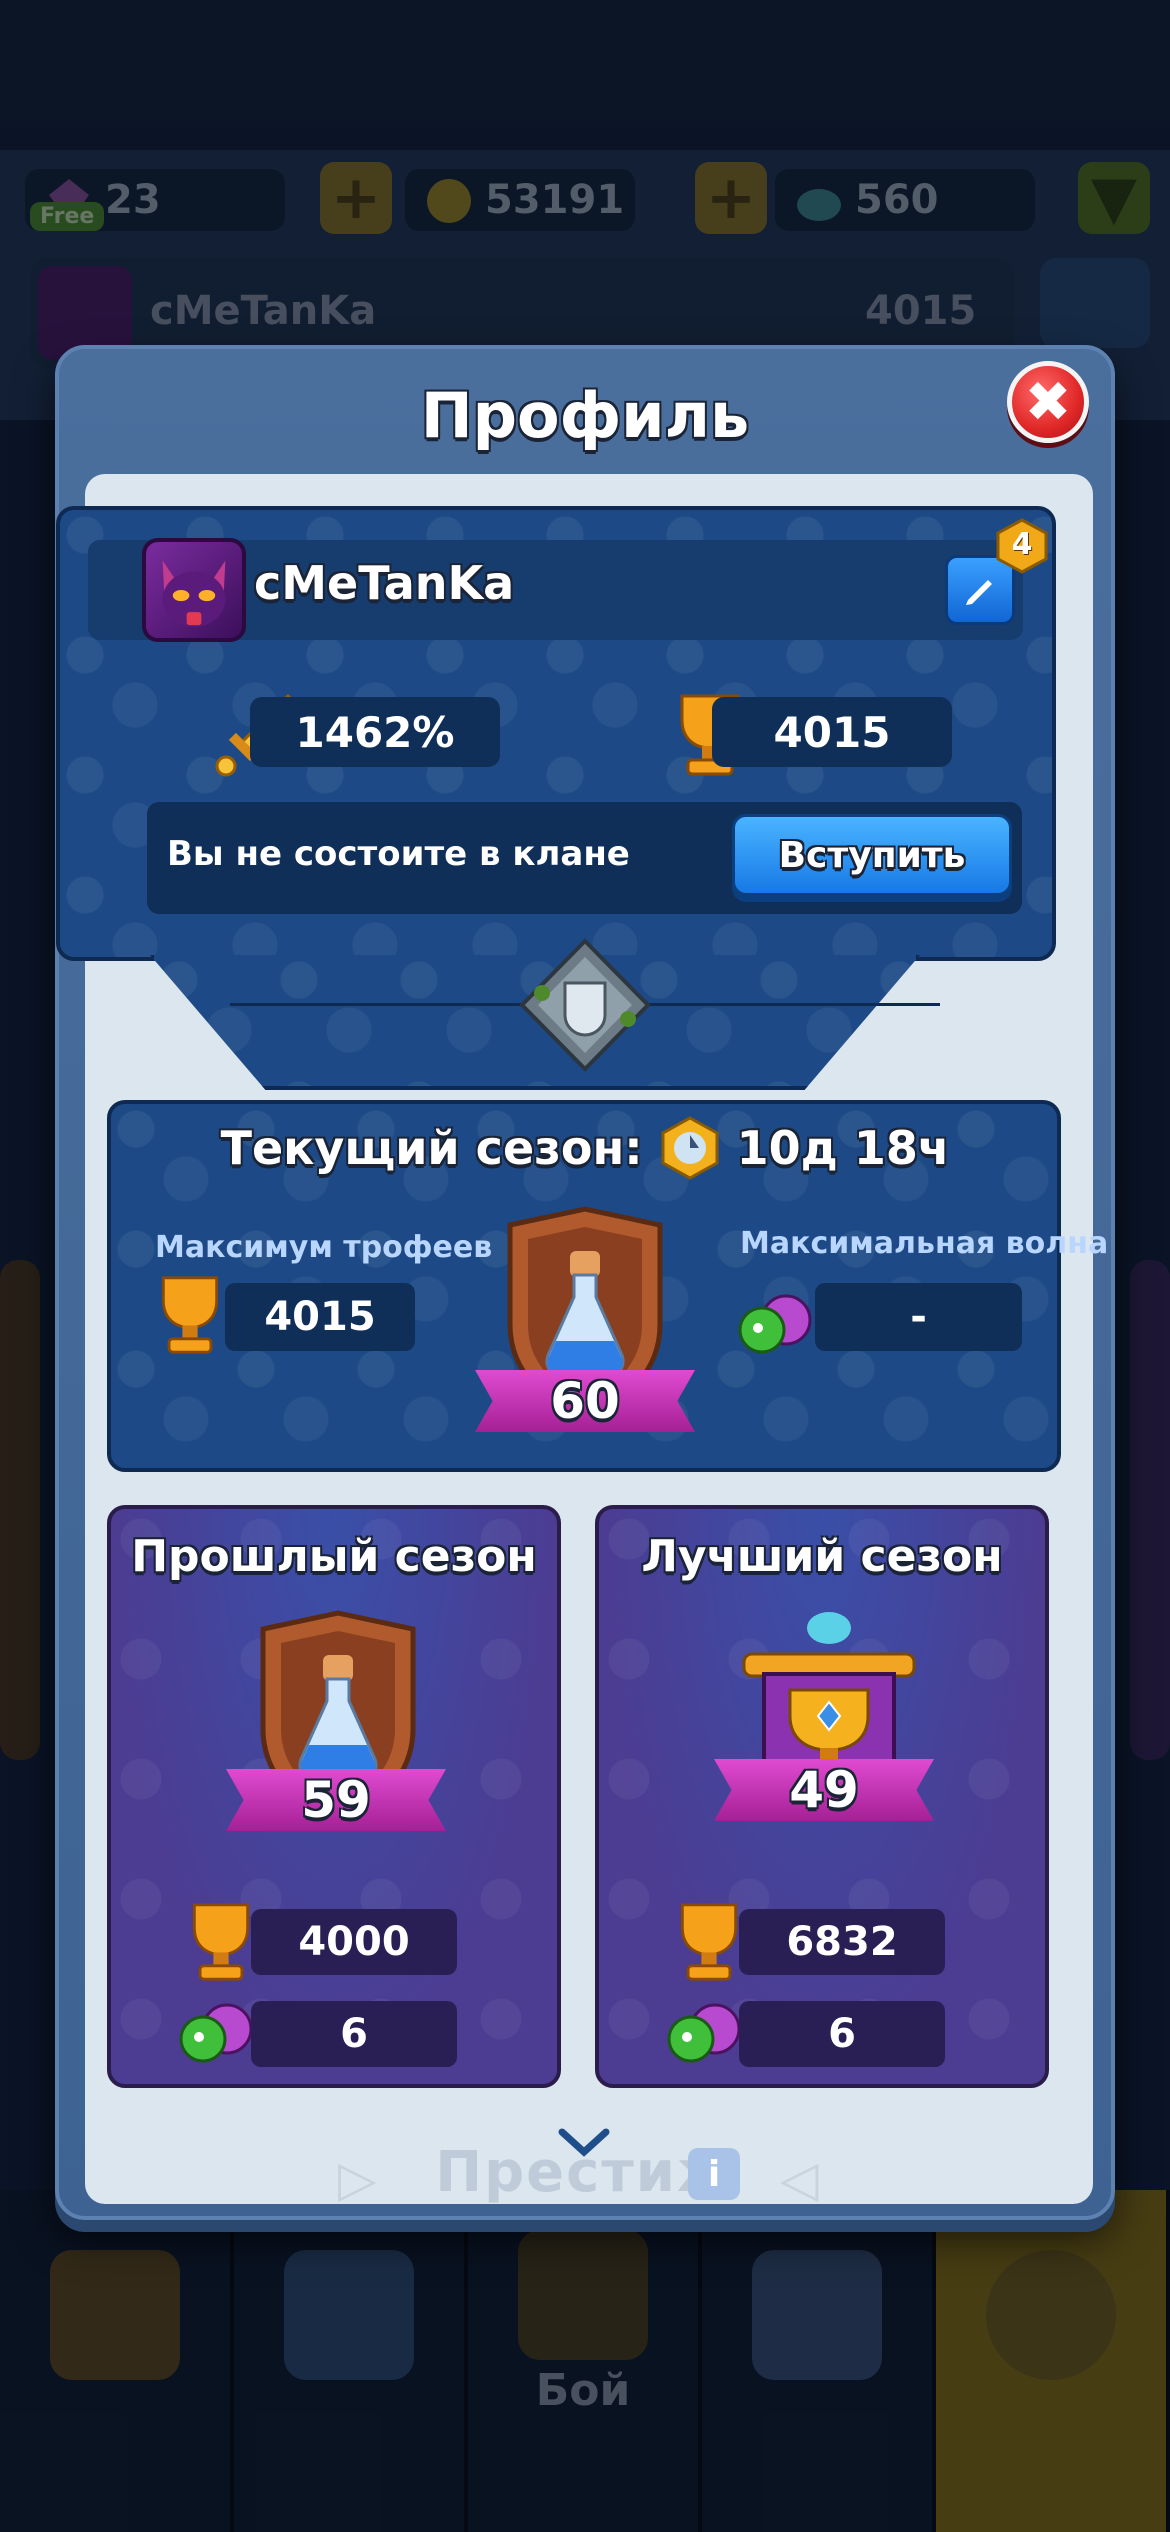 Image resolution: width=1170 pixels, height=2532 pixels. Describe the element at coordinates (979, 592) in the screenshot. I see `pencil-icon` at that location.